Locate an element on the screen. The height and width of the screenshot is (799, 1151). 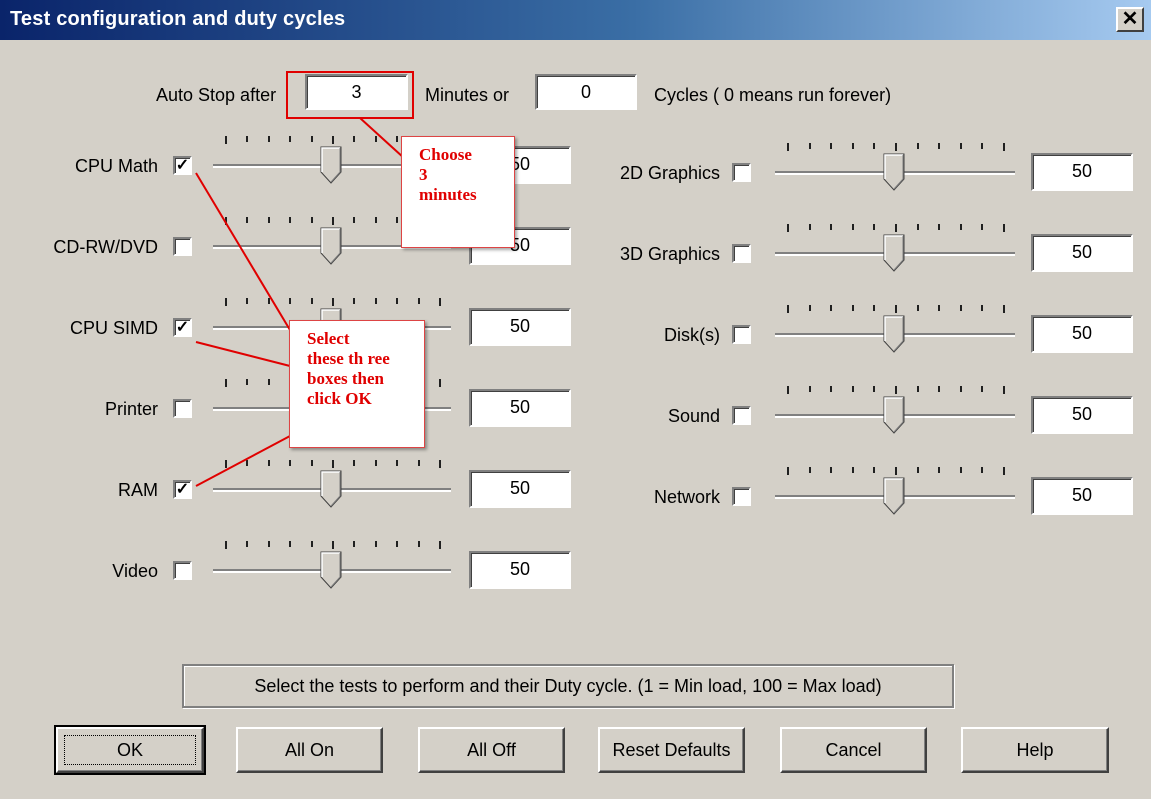
close-button: ✕ is located at coordinates (1130, 19).